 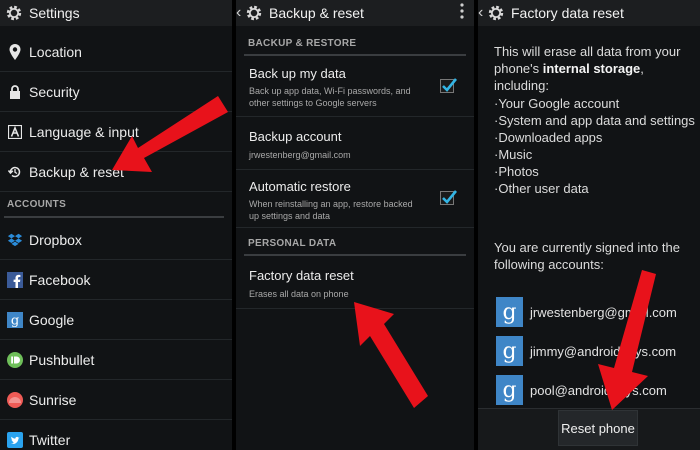 What do you see at coordinates (15, 92) in the screenshot?
I see `lock-icon` at bounding box center [15, 92].